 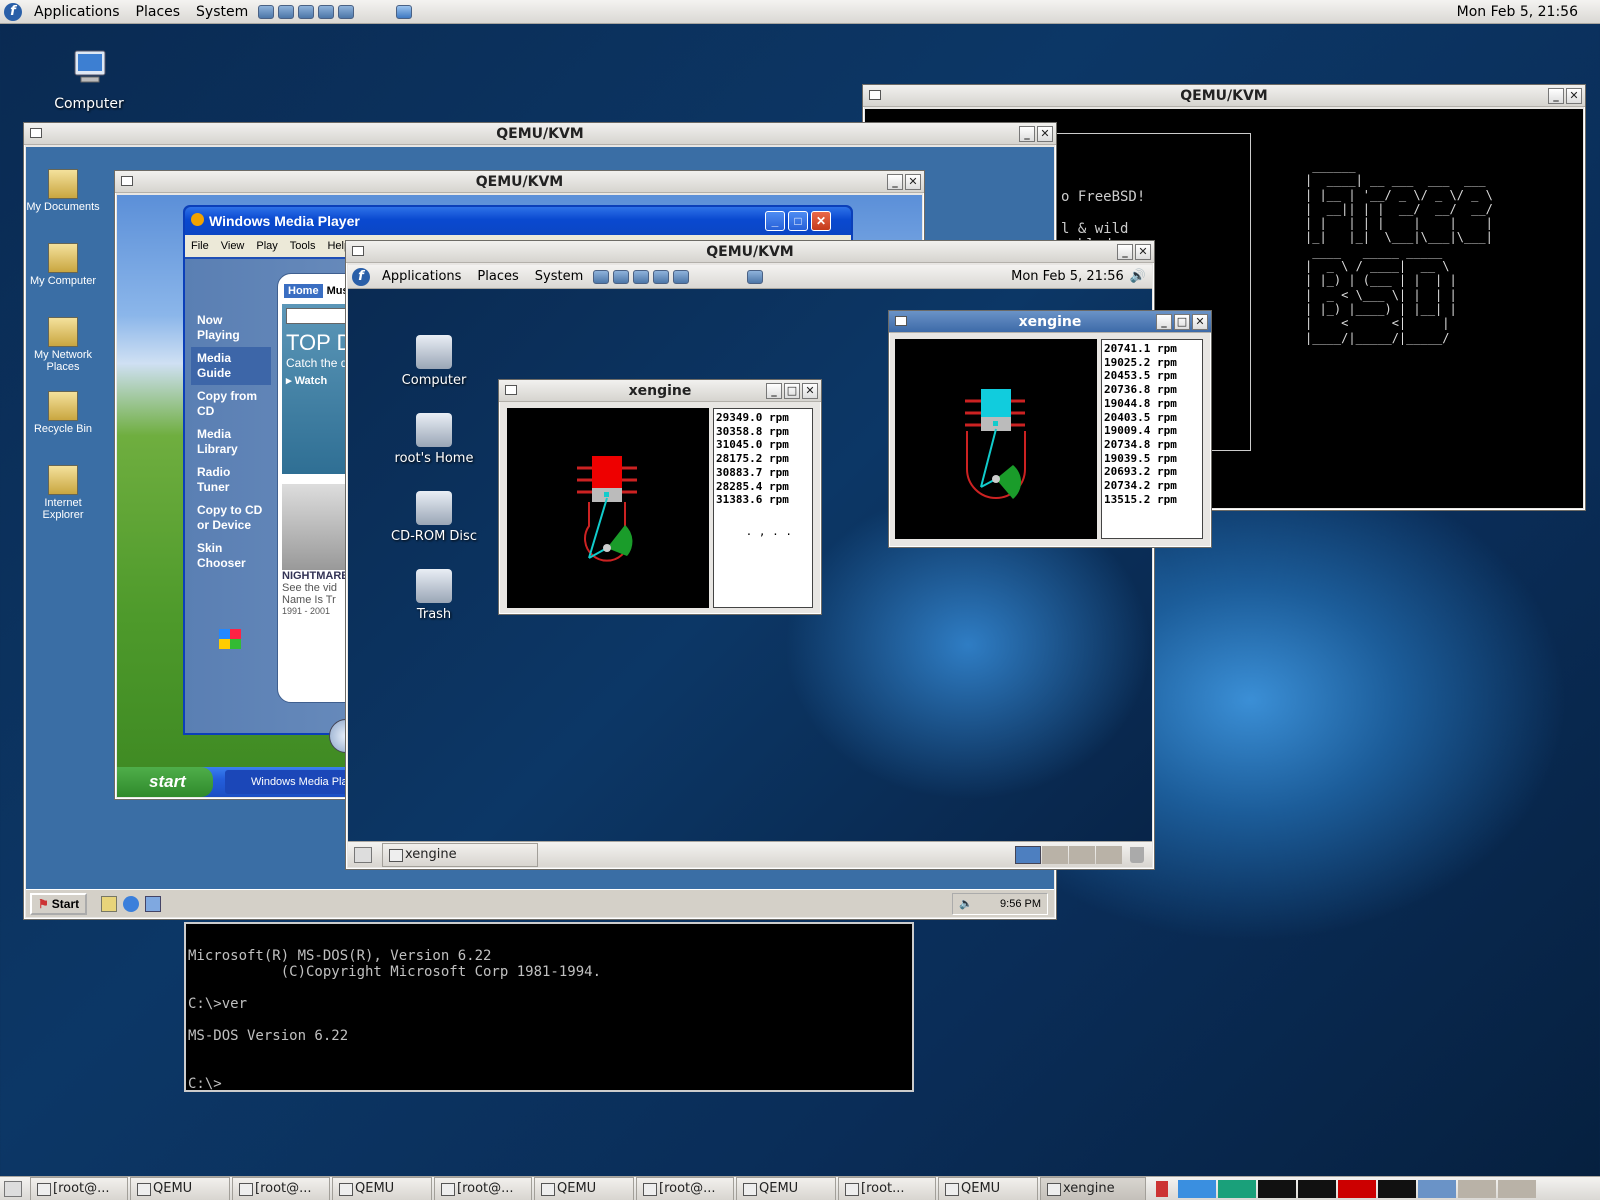 What do you see at coordinates (200, 246) in the screenshot?
I see `wmp-menu-item: File` at bounding box center [200, 246].